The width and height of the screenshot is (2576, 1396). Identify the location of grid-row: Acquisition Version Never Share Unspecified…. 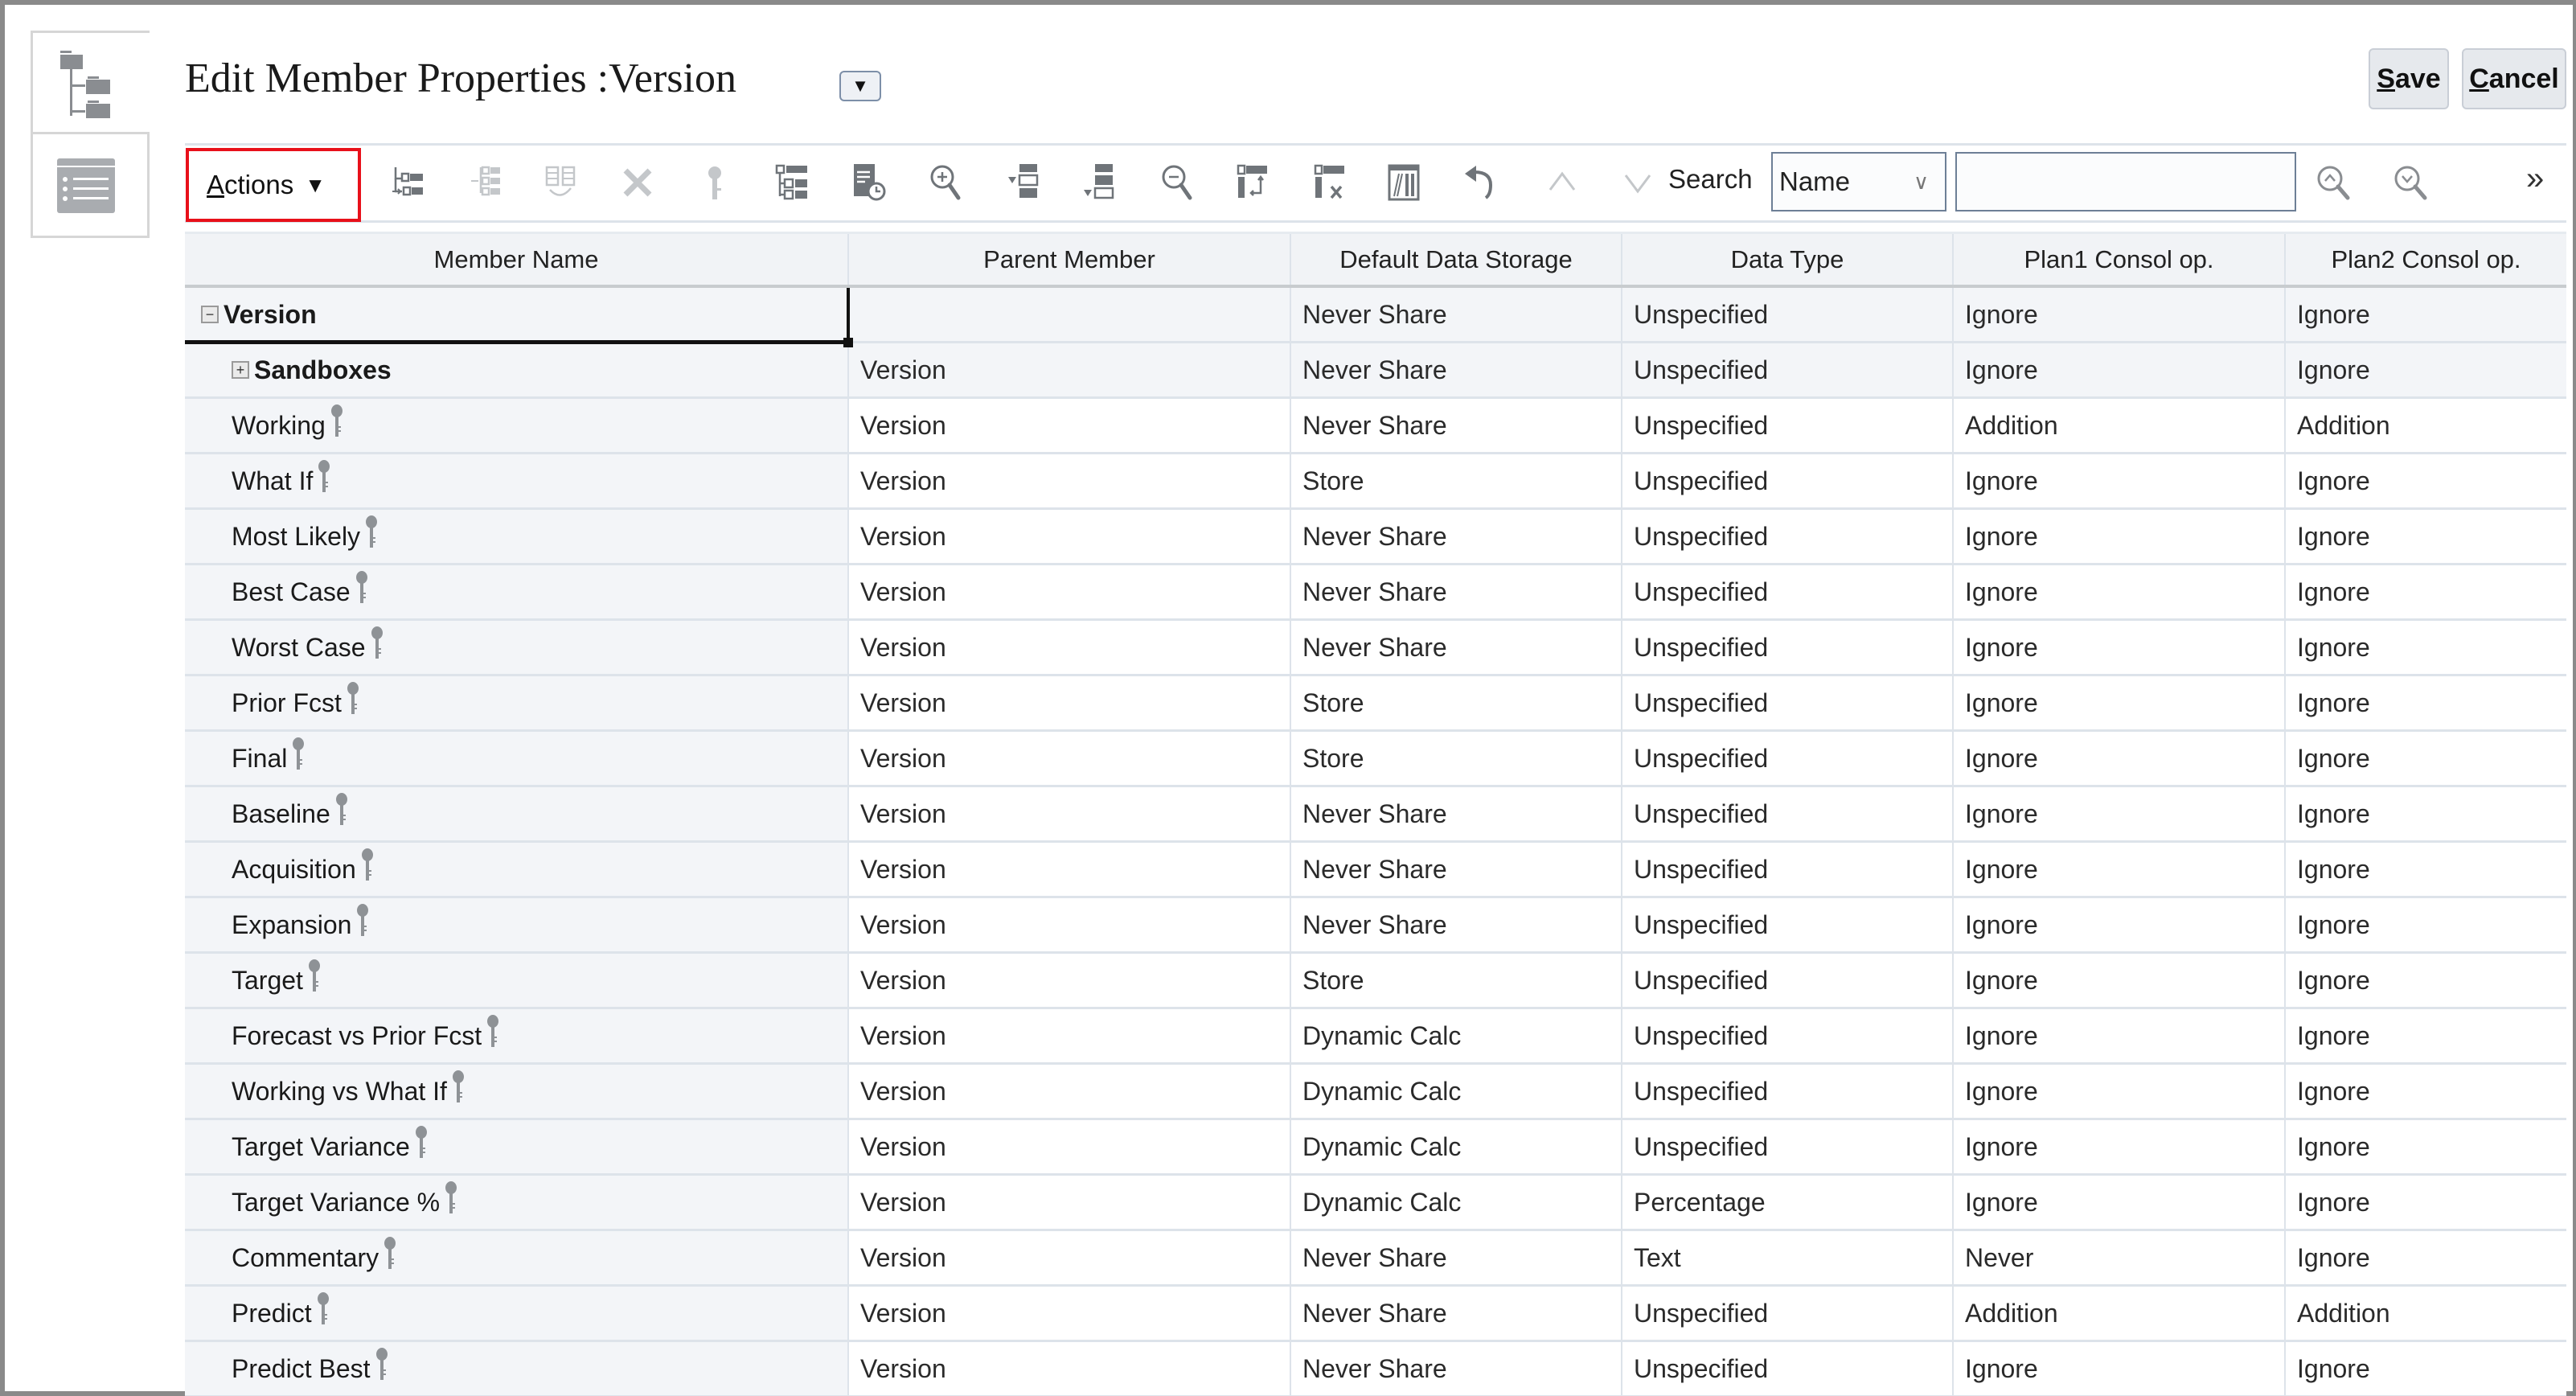
(1375, 870).